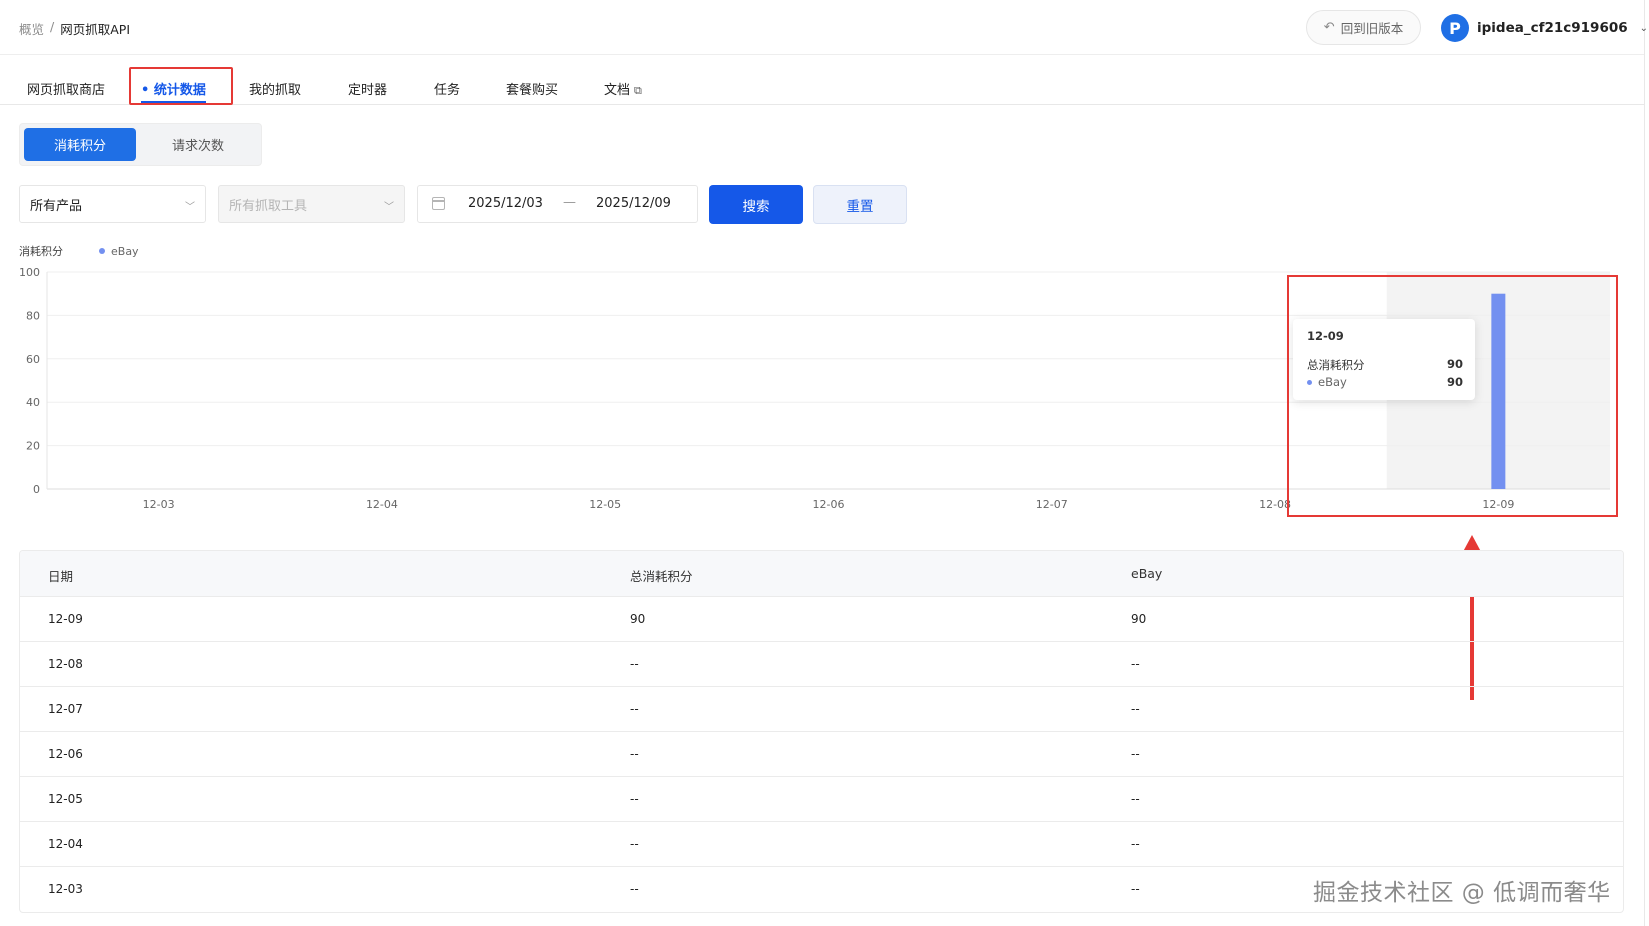 The image size is (1649, 926). I want to click on tab-scheduler: 定时器, so click(367, 88).